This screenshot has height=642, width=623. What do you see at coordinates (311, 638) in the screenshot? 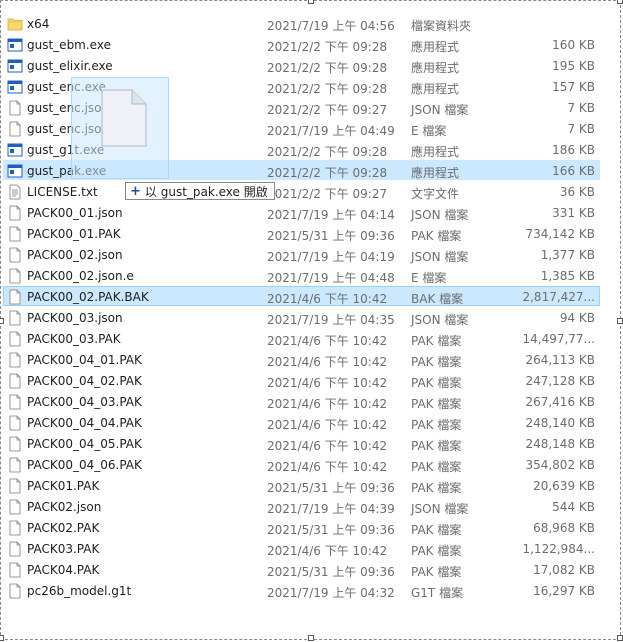
I see `resize-handle-bottom` at bounding box center [311, 638].